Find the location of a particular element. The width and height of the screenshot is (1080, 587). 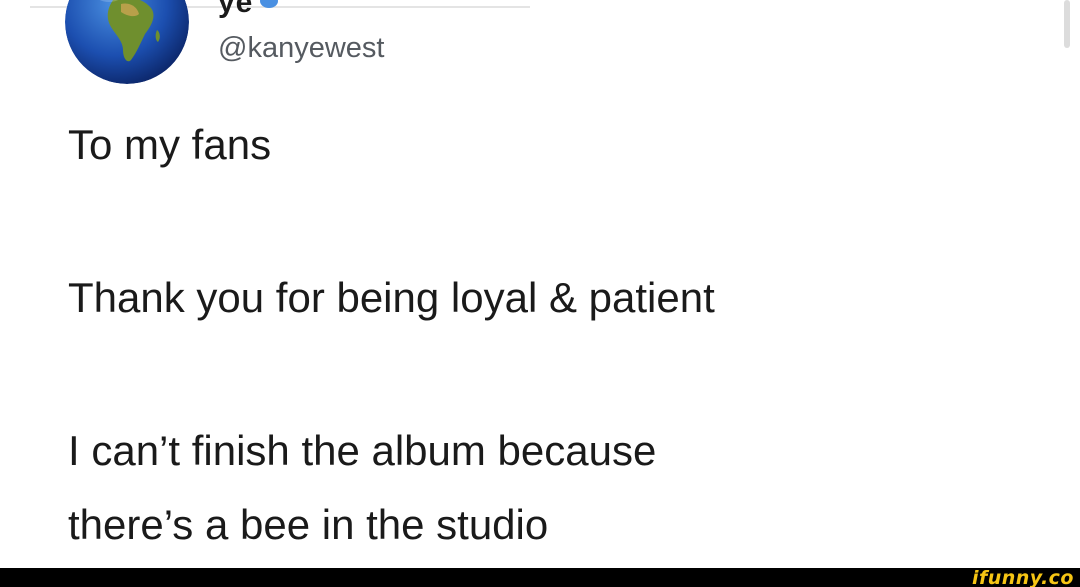

tweet-text-line: Thank you for being loyal & patient is located at coordinates (391, 297).